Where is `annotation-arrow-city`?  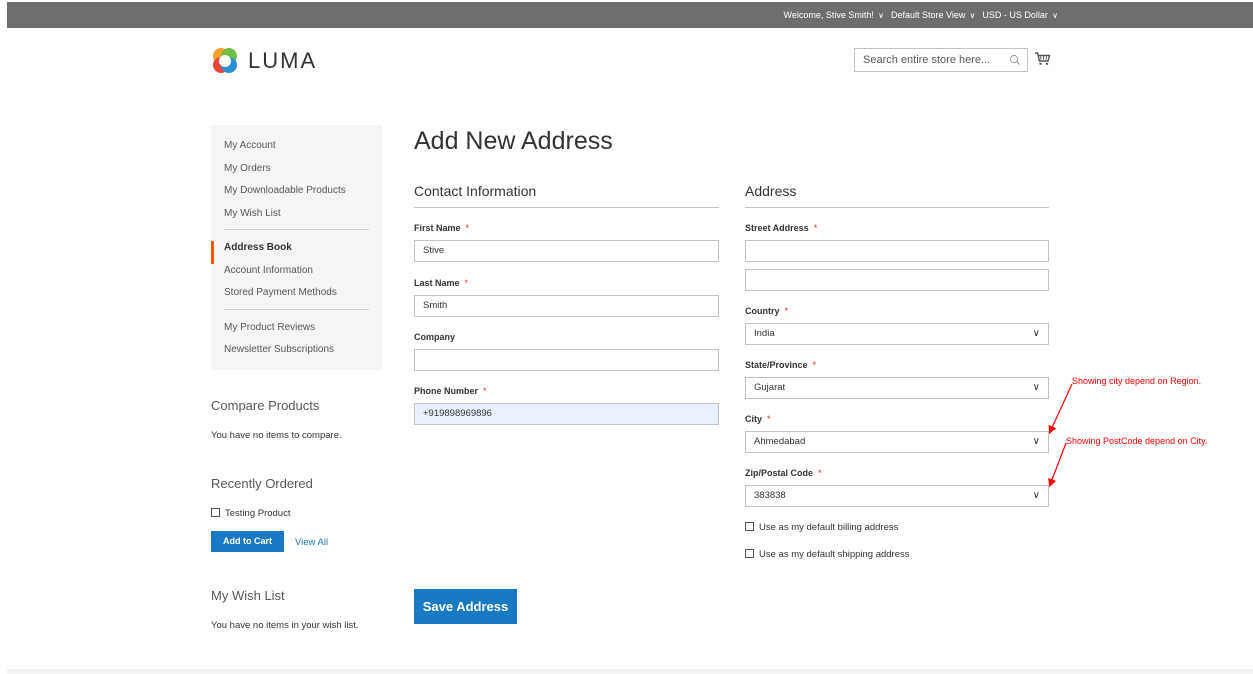 annotation-arrow-city is located at coordinates (1060, 409).